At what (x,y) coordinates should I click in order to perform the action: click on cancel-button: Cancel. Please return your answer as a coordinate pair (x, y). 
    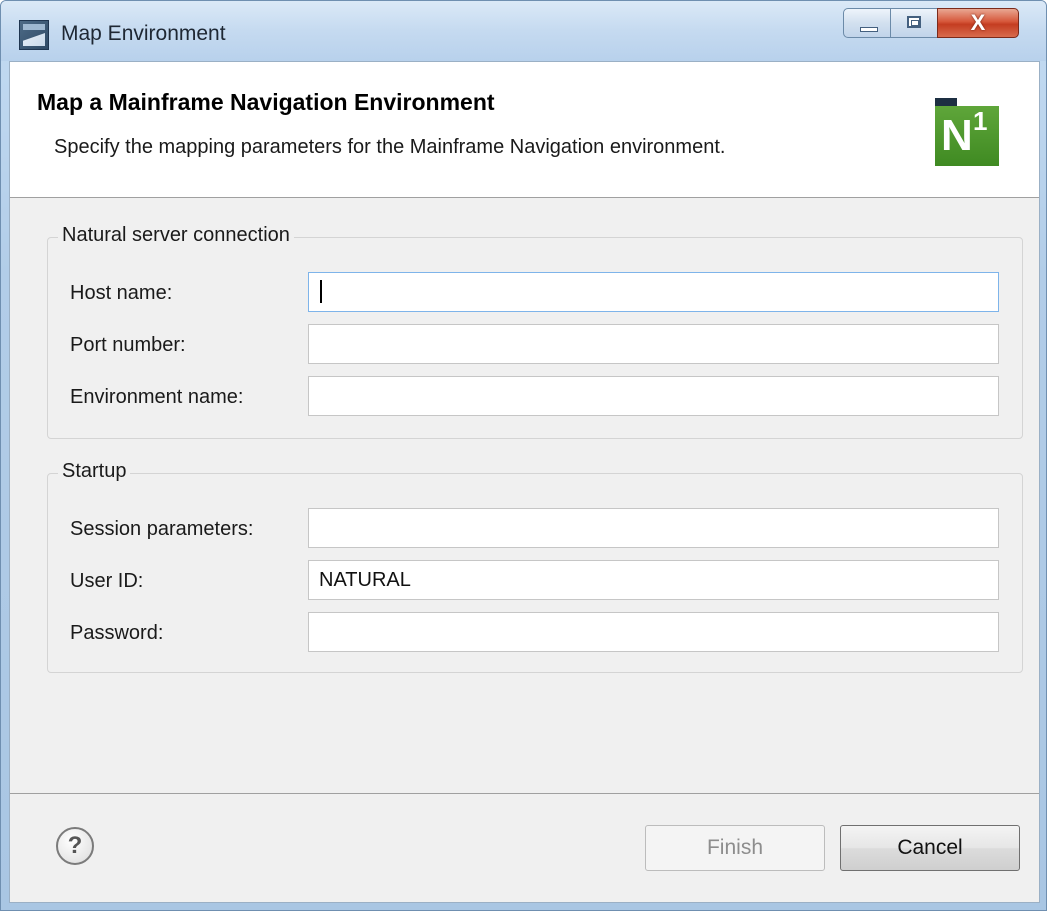
    Looking at the image, I should click on (930, 848).